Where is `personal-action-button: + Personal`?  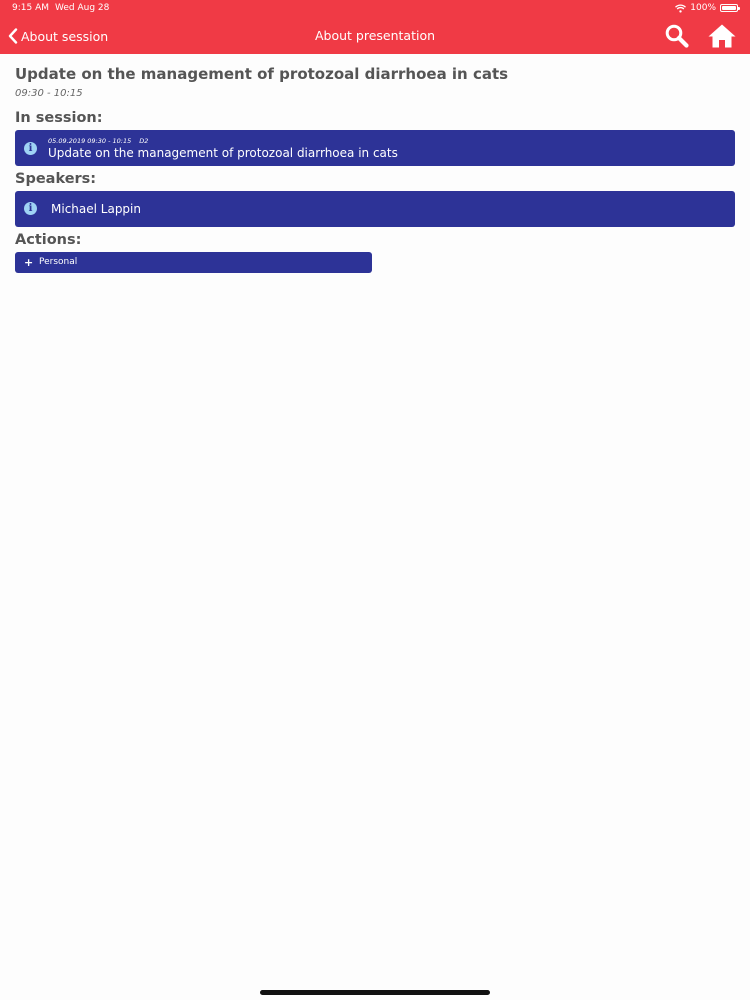 personal-action-button: + Personal is located at coordinates (193, 262).